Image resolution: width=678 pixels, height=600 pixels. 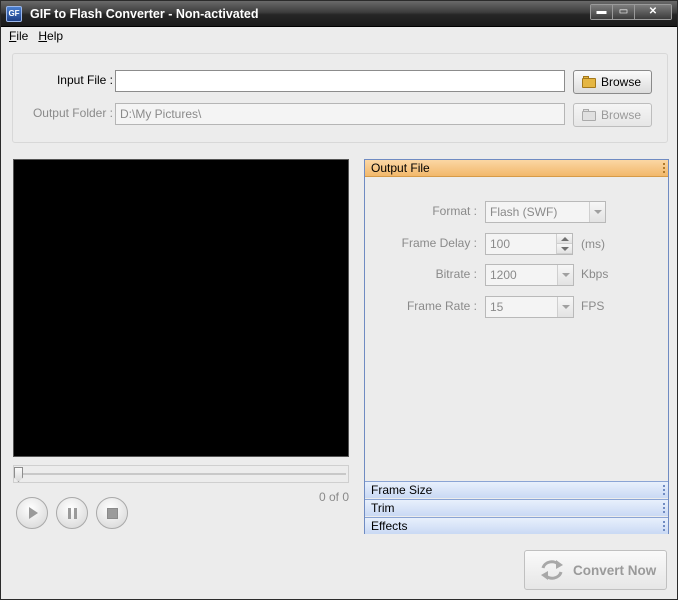 I want to click on minimize-icon: ▬, so click(x=602, y=12).